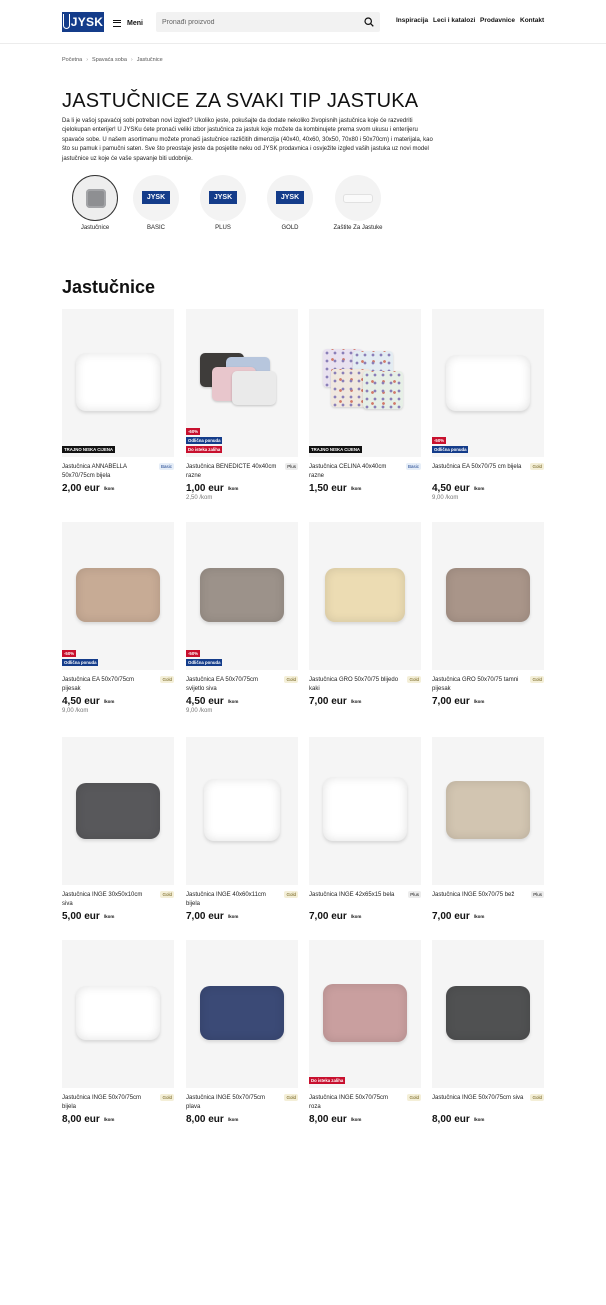  I want to click on nav-prodavnice: Prodavnice, so click(497, 20).